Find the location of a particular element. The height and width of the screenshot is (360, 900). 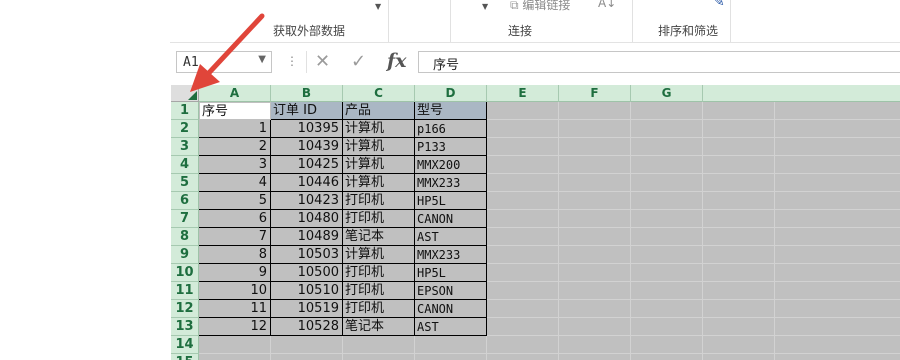

row-header-9: 9 is located at coordinates (185, 255).